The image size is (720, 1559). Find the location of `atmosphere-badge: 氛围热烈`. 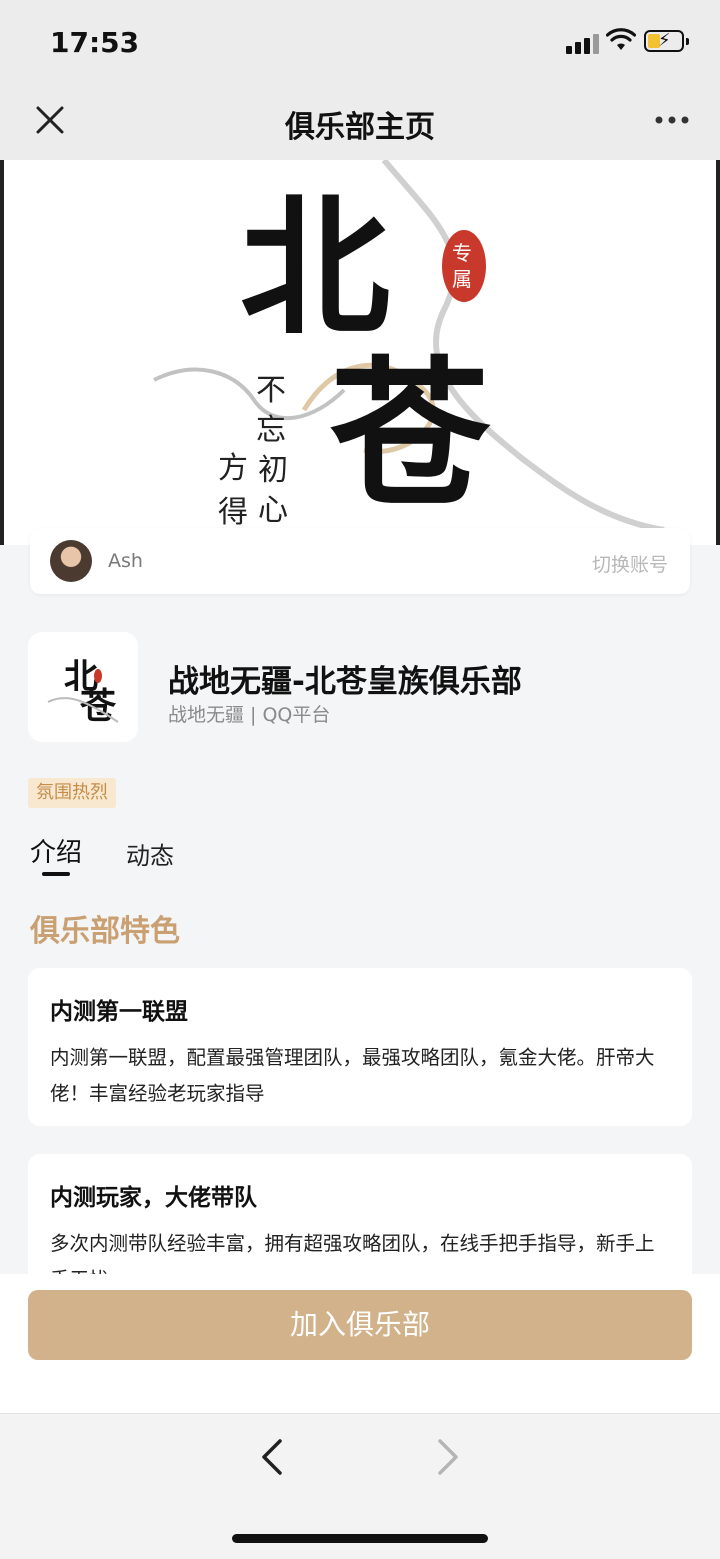

atmosphere-badge: 氛围热烈 is located at coordinates (72, 793).